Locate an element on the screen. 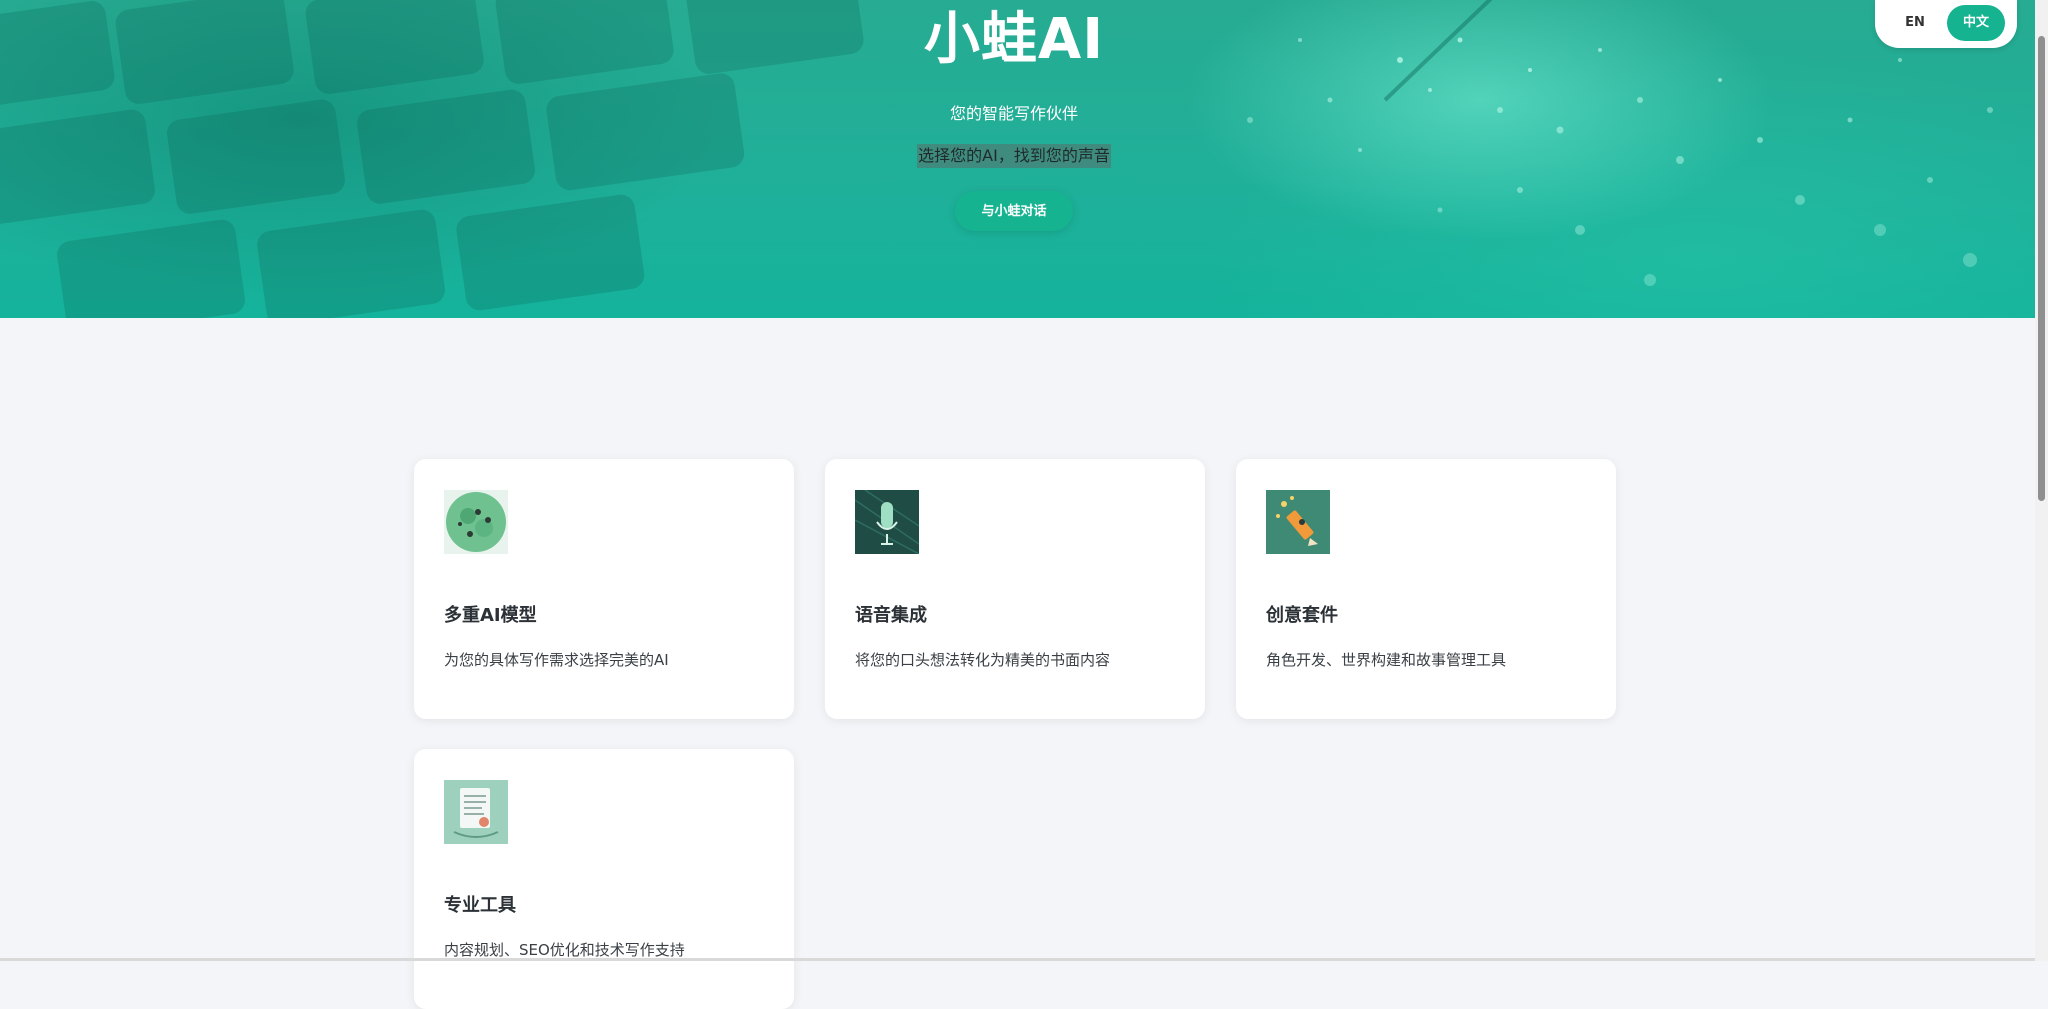  feature-title: 专业工具 is located at coordinates (480, 905).